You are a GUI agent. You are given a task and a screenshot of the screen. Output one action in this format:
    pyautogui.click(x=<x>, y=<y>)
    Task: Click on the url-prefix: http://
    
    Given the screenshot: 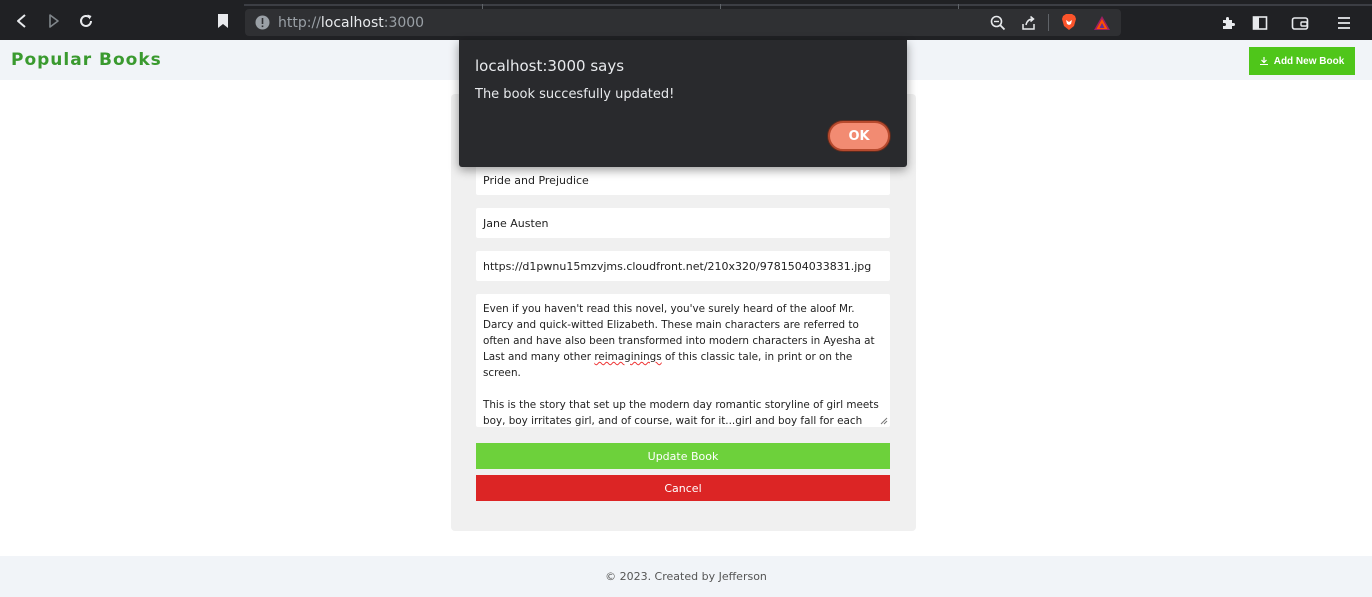 What is the action you would take?
    pyautogui.click(x=299, y=23)
    